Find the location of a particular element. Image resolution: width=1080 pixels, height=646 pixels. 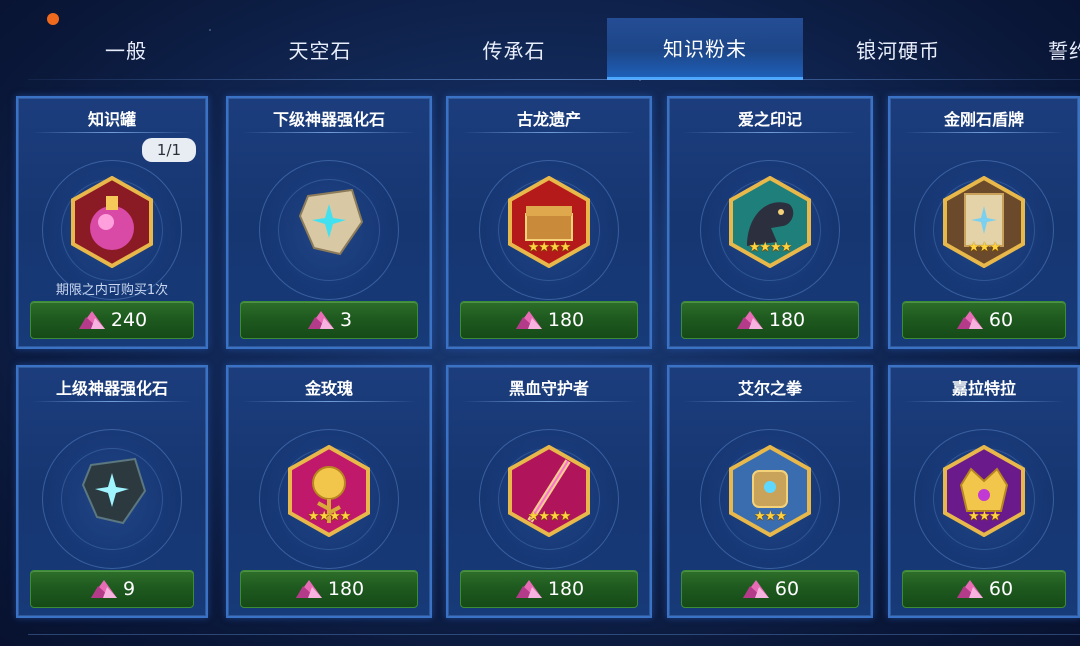

tab-sky-stone: 天空石 is located at coordinates (320, 49).